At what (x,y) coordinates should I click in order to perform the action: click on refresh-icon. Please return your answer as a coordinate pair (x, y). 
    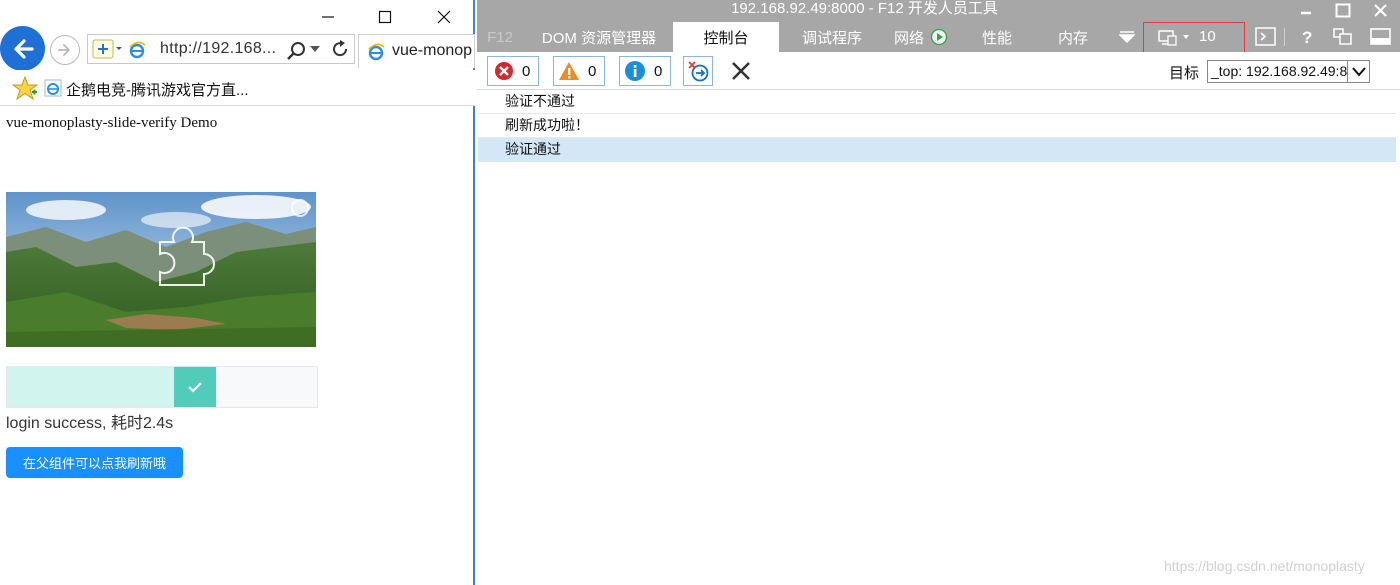
    Looking at the image, I should click on (340, 49).